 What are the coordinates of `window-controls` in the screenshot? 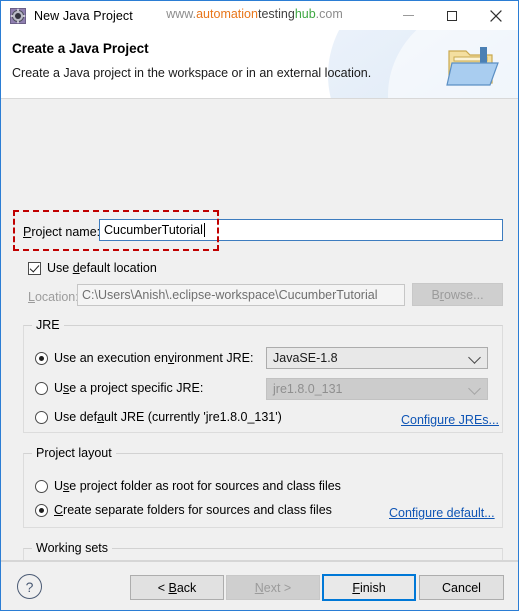 It's located at (452, 15).